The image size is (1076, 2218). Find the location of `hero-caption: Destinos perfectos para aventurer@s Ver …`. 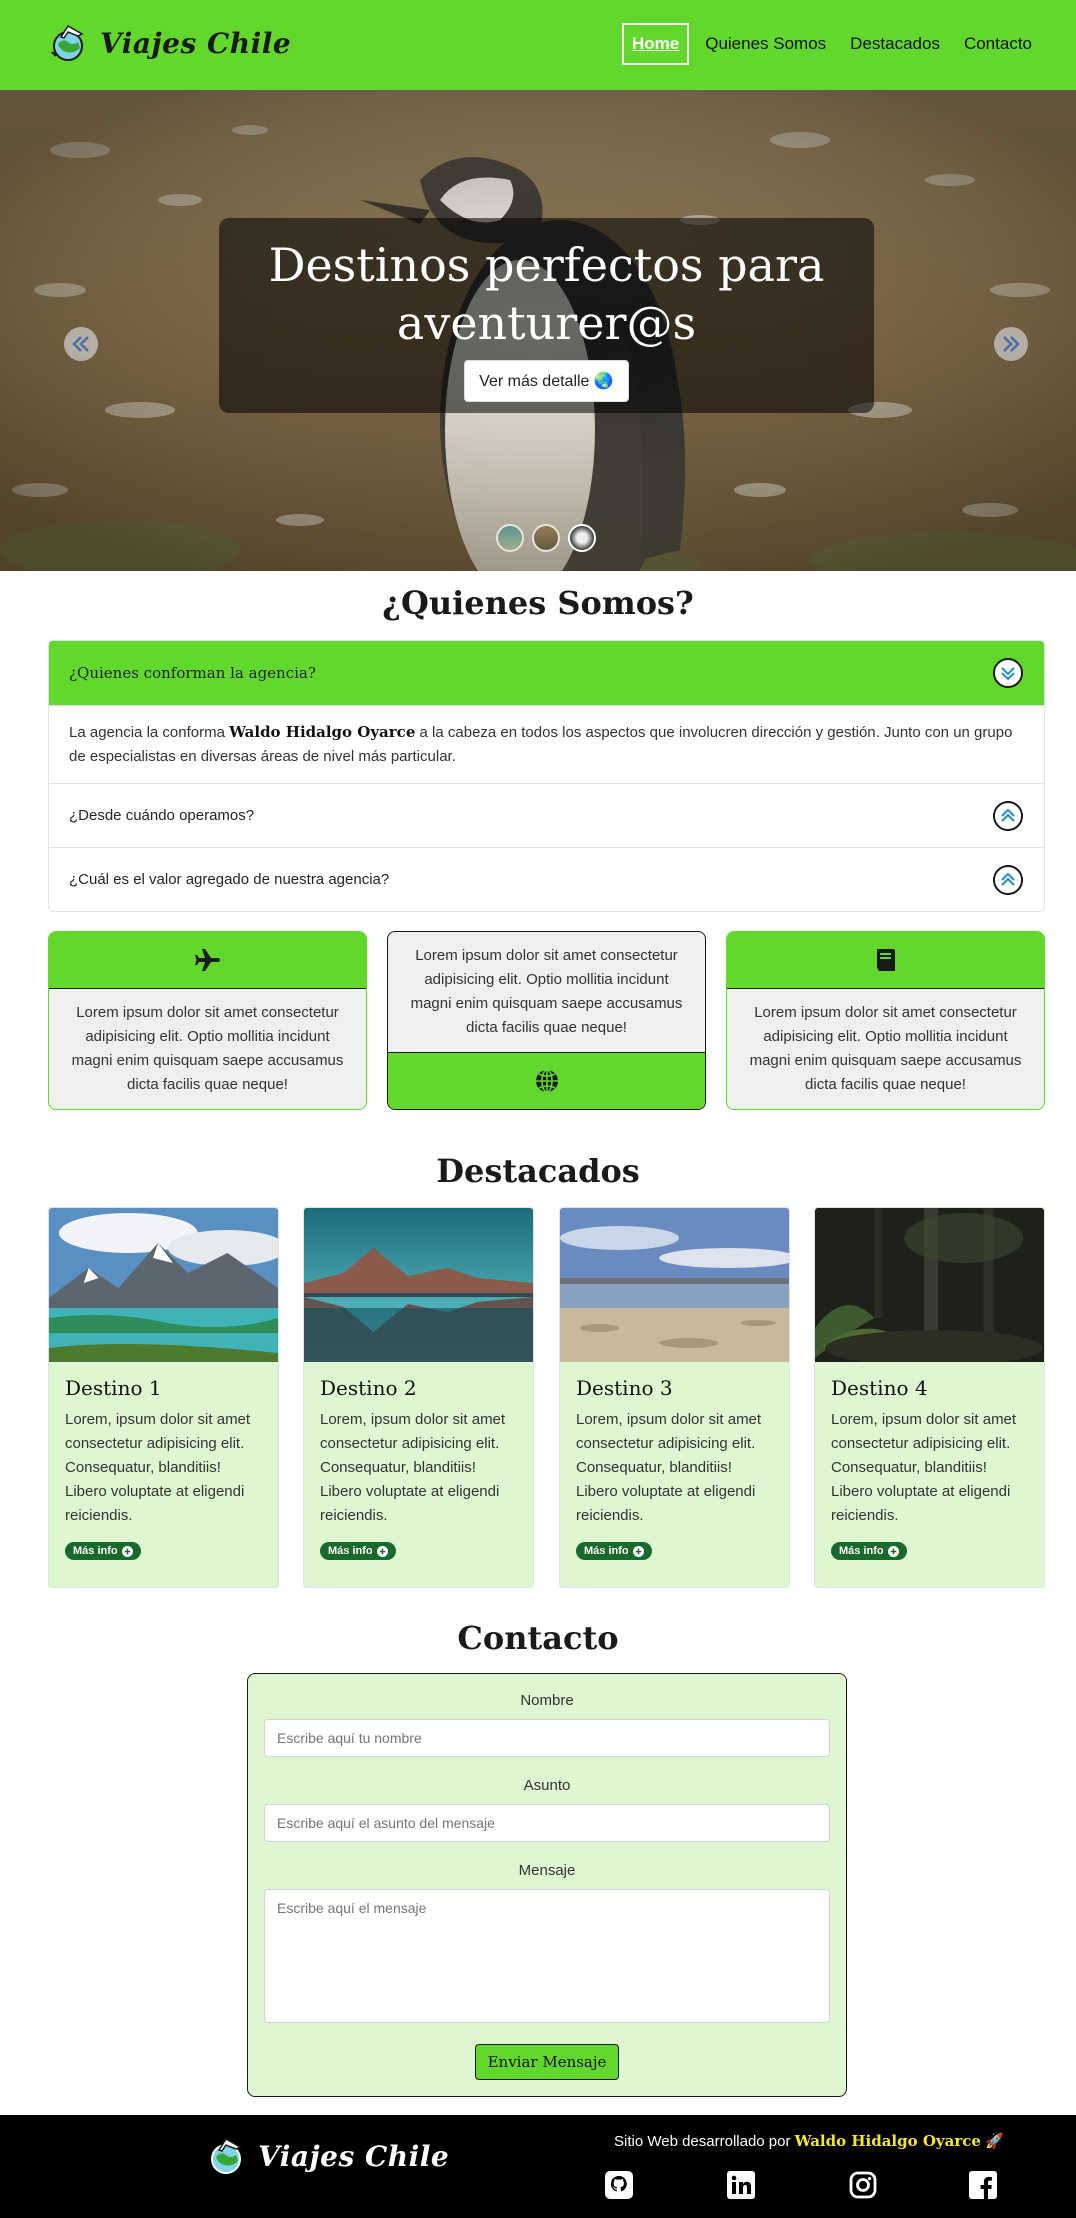

hero-caption: Destinos perfectos para aventurer@s Ver … is located at coordinates (546, 315).